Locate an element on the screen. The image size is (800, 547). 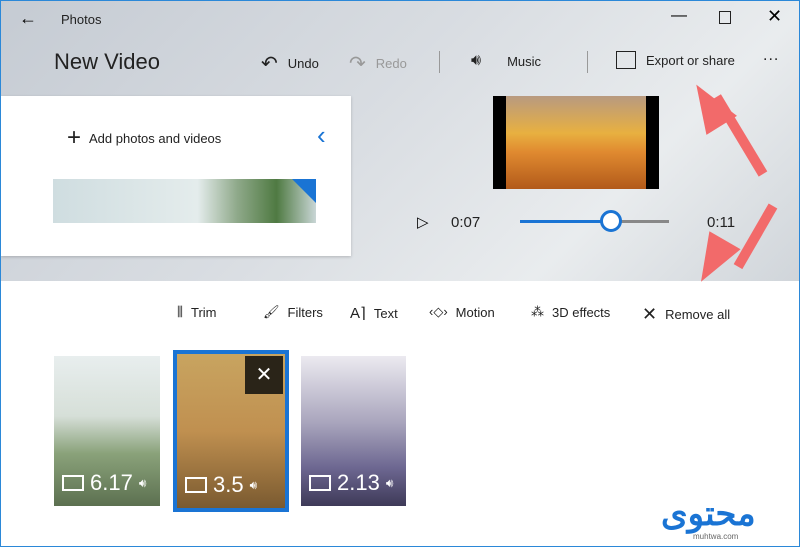
filters-button: 🖌︎ Filters is located at coordinates (293, 312).